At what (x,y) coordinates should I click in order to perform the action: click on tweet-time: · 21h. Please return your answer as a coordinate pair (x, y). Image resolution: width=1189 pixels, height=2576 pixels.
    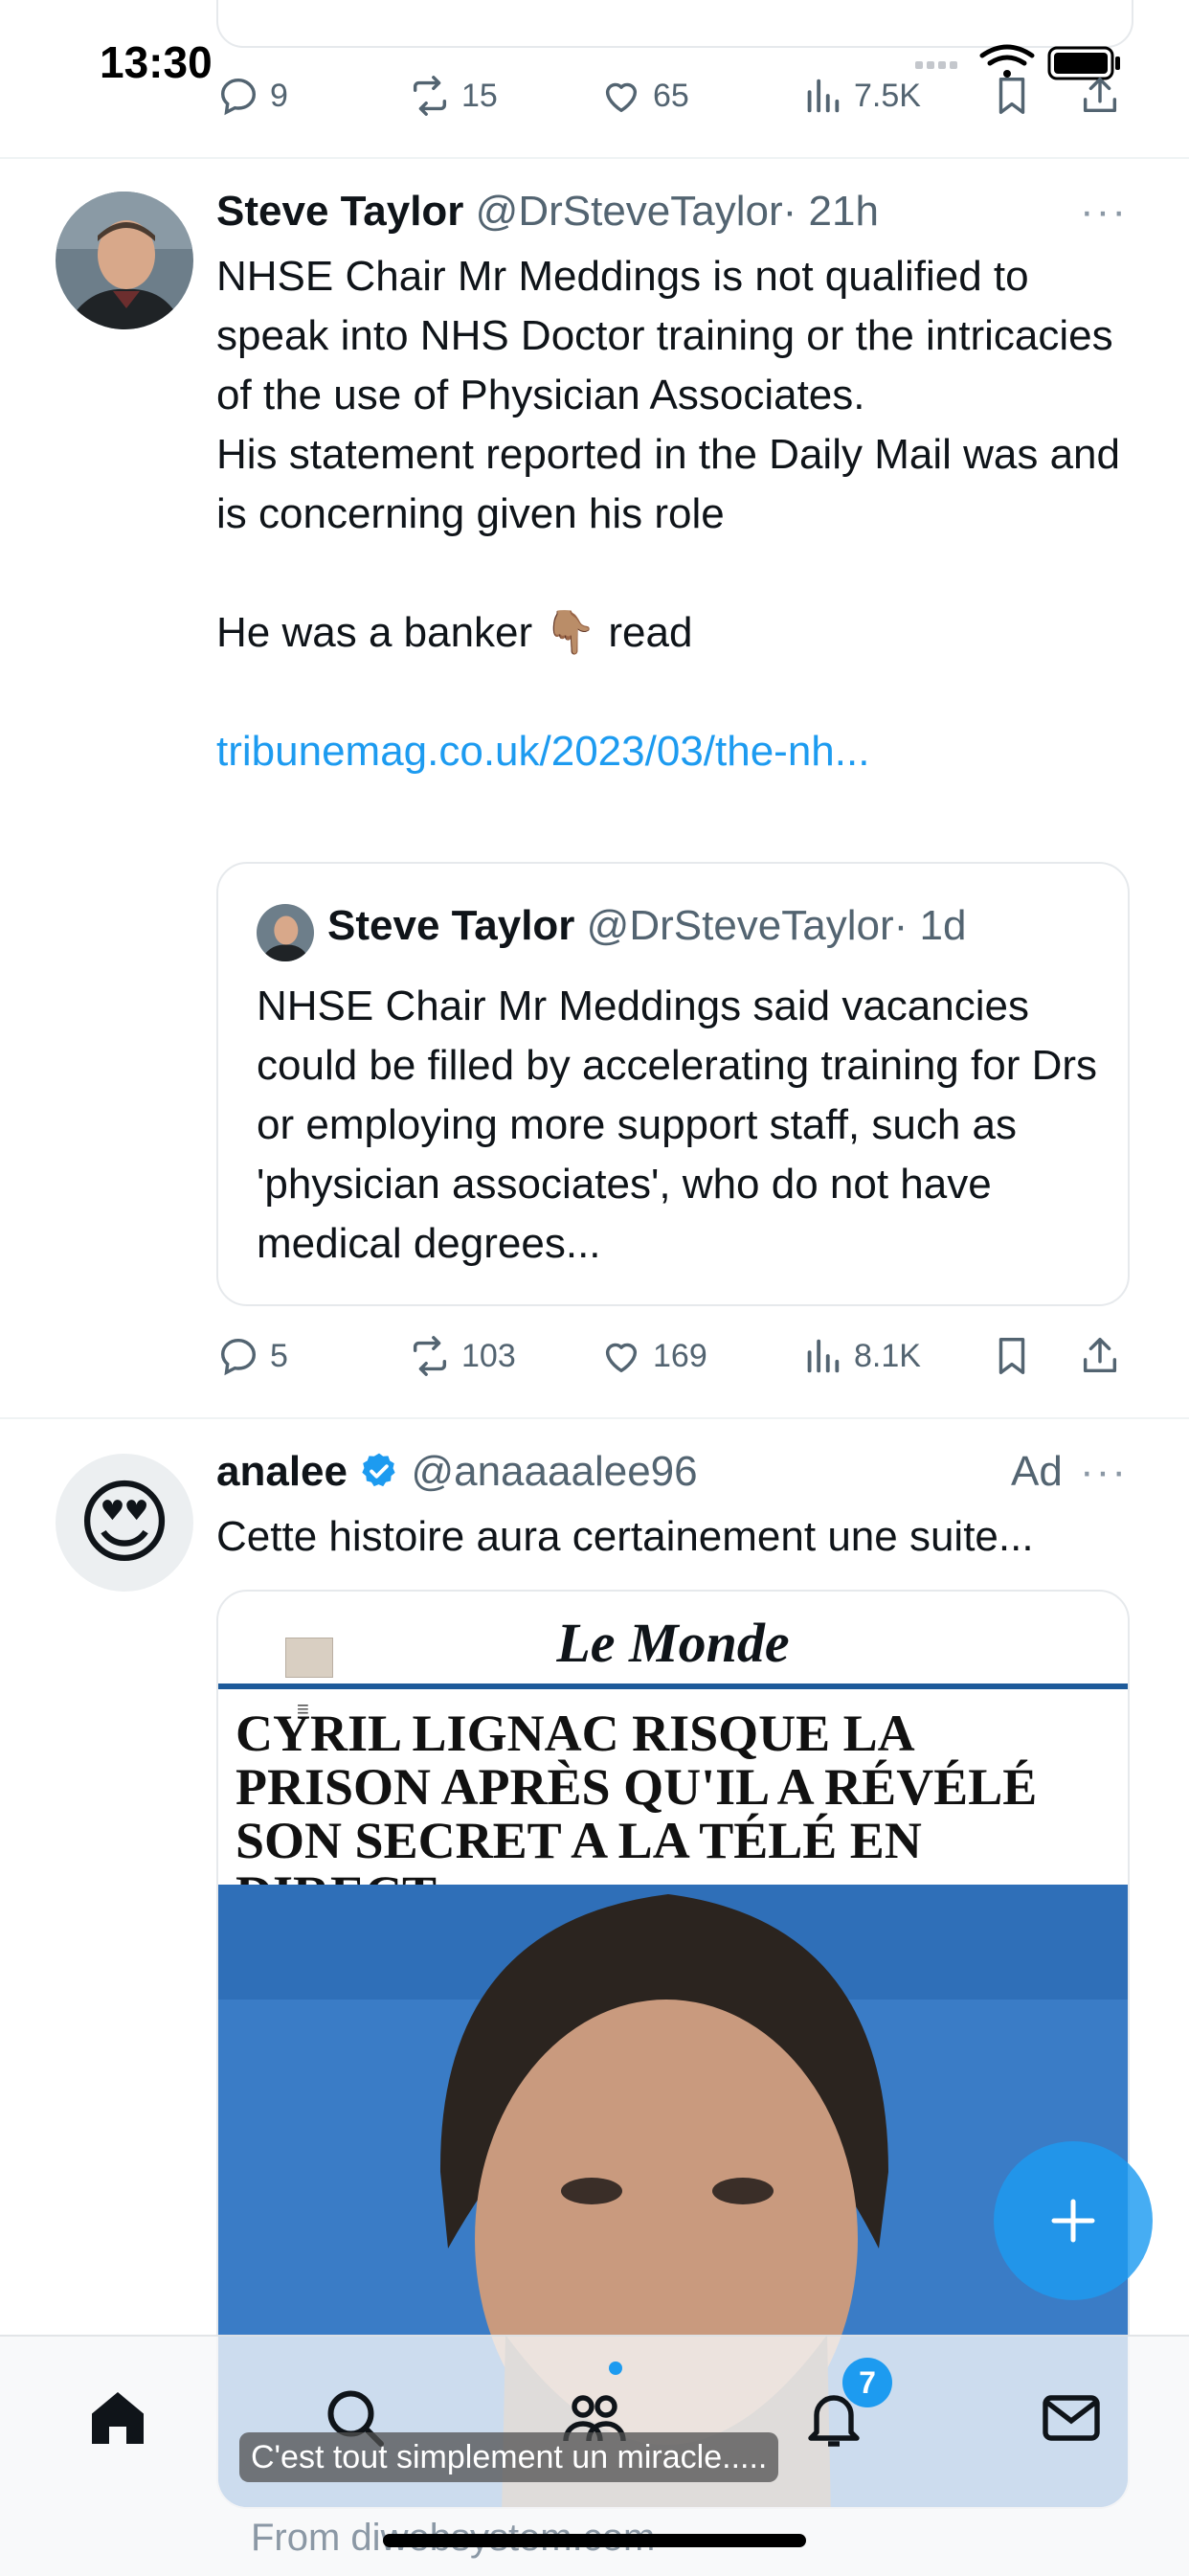
    Looking at the image, I should click on (830, 211).